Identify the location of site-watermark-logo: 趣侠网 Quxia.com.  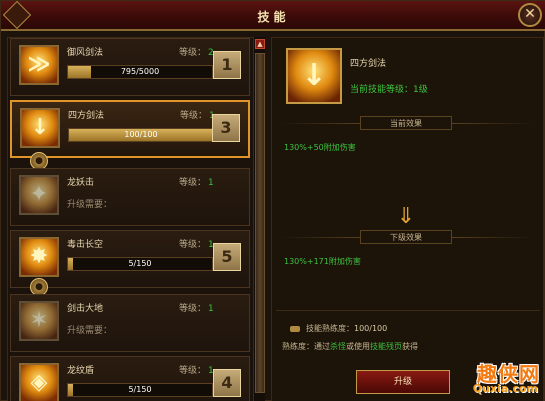
(506, 378).